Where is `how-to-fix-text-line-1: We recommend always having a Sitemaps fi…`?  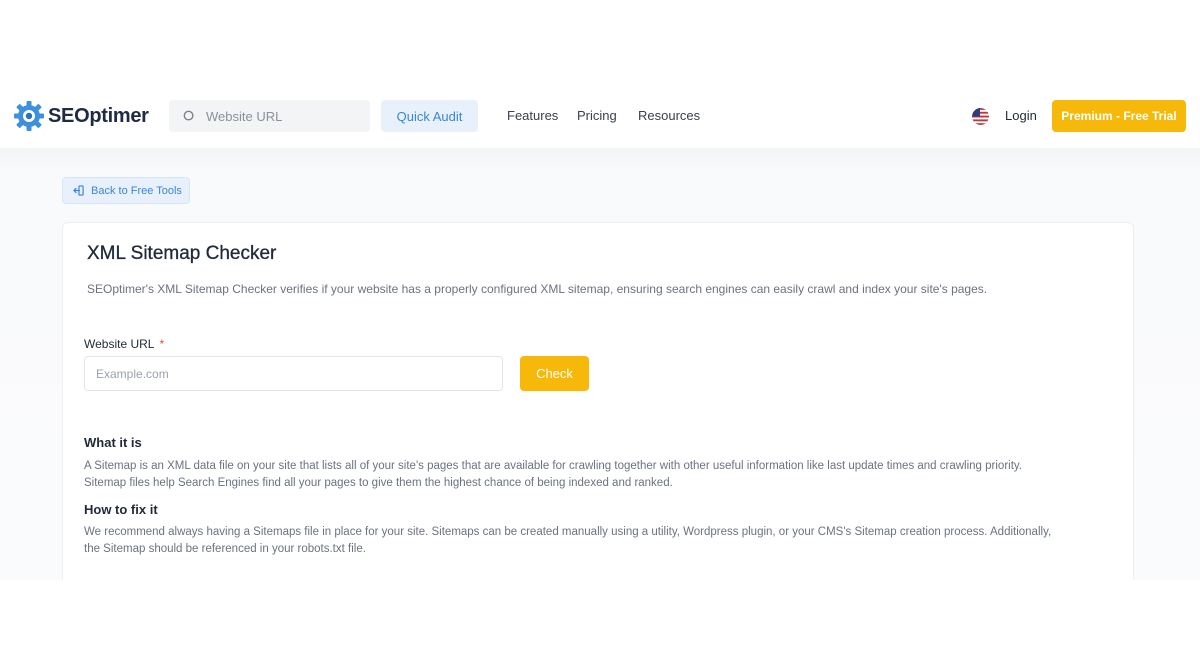 how-to-fix-text-line-1: We recommend always having a Sitemaps fi… is located at coordinates (568, 532).